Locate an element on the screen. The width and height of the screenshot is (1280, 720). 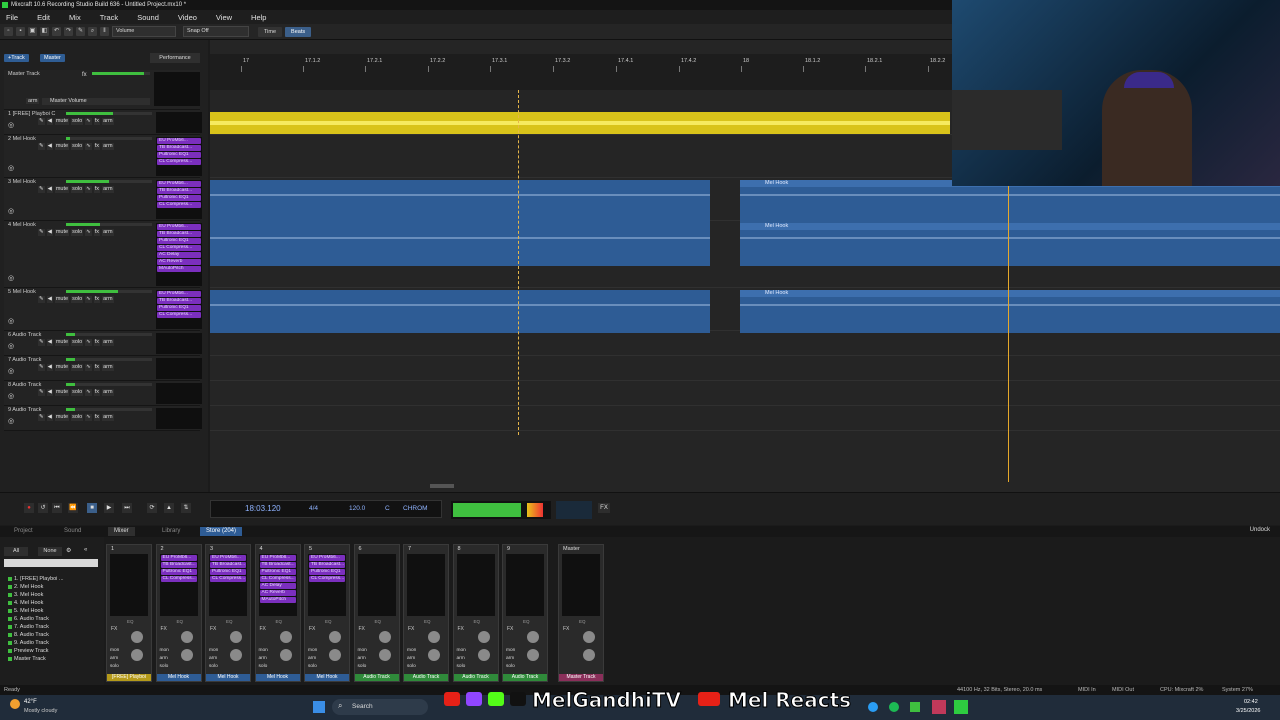
master-fx-button: FX is located at coordinates (604, 508).